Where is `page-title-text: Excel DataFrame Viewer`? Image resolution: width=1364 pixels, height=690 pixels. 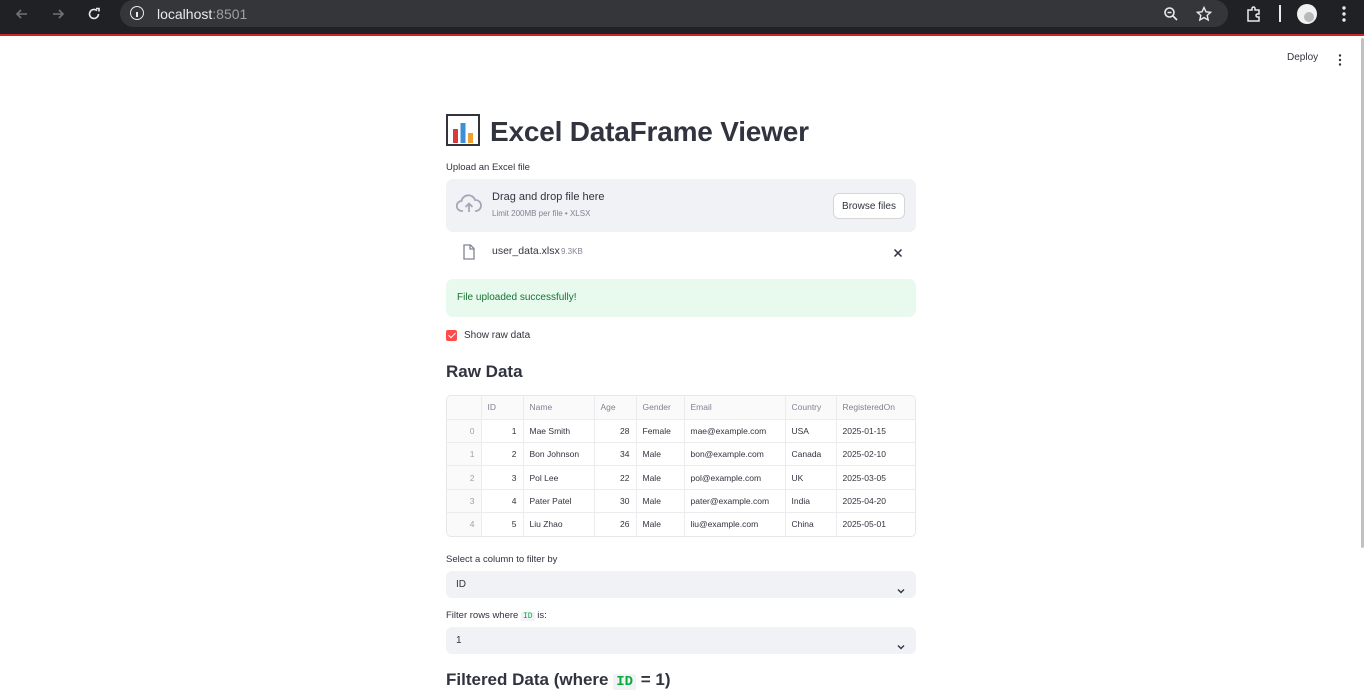
page-title-text: Excel DataFrame Viewer is located at coordinates (649, 131).